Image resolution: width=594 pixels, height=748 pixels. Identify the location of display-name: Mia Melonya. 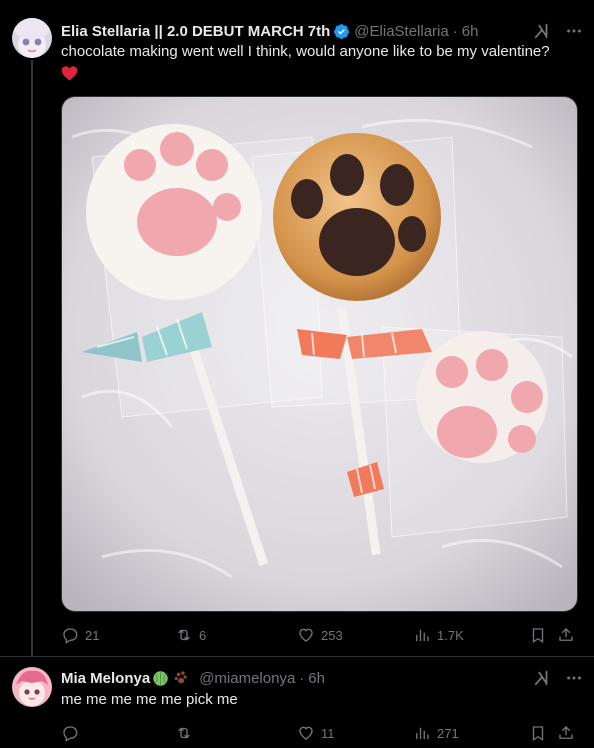
(105, 678).